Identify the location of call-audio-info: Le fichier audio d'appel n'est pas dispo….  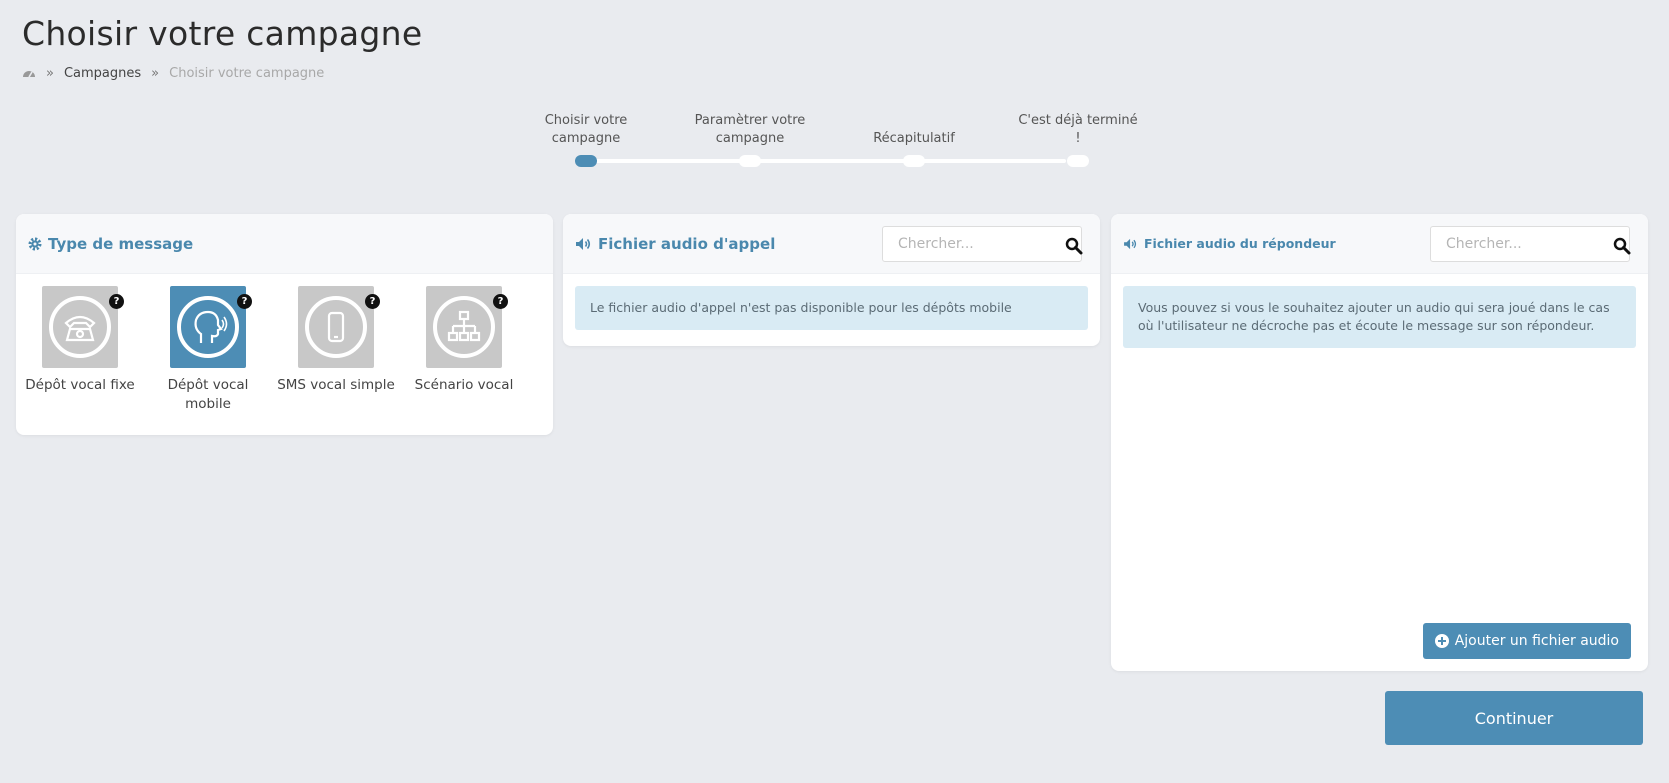
(831, 308).